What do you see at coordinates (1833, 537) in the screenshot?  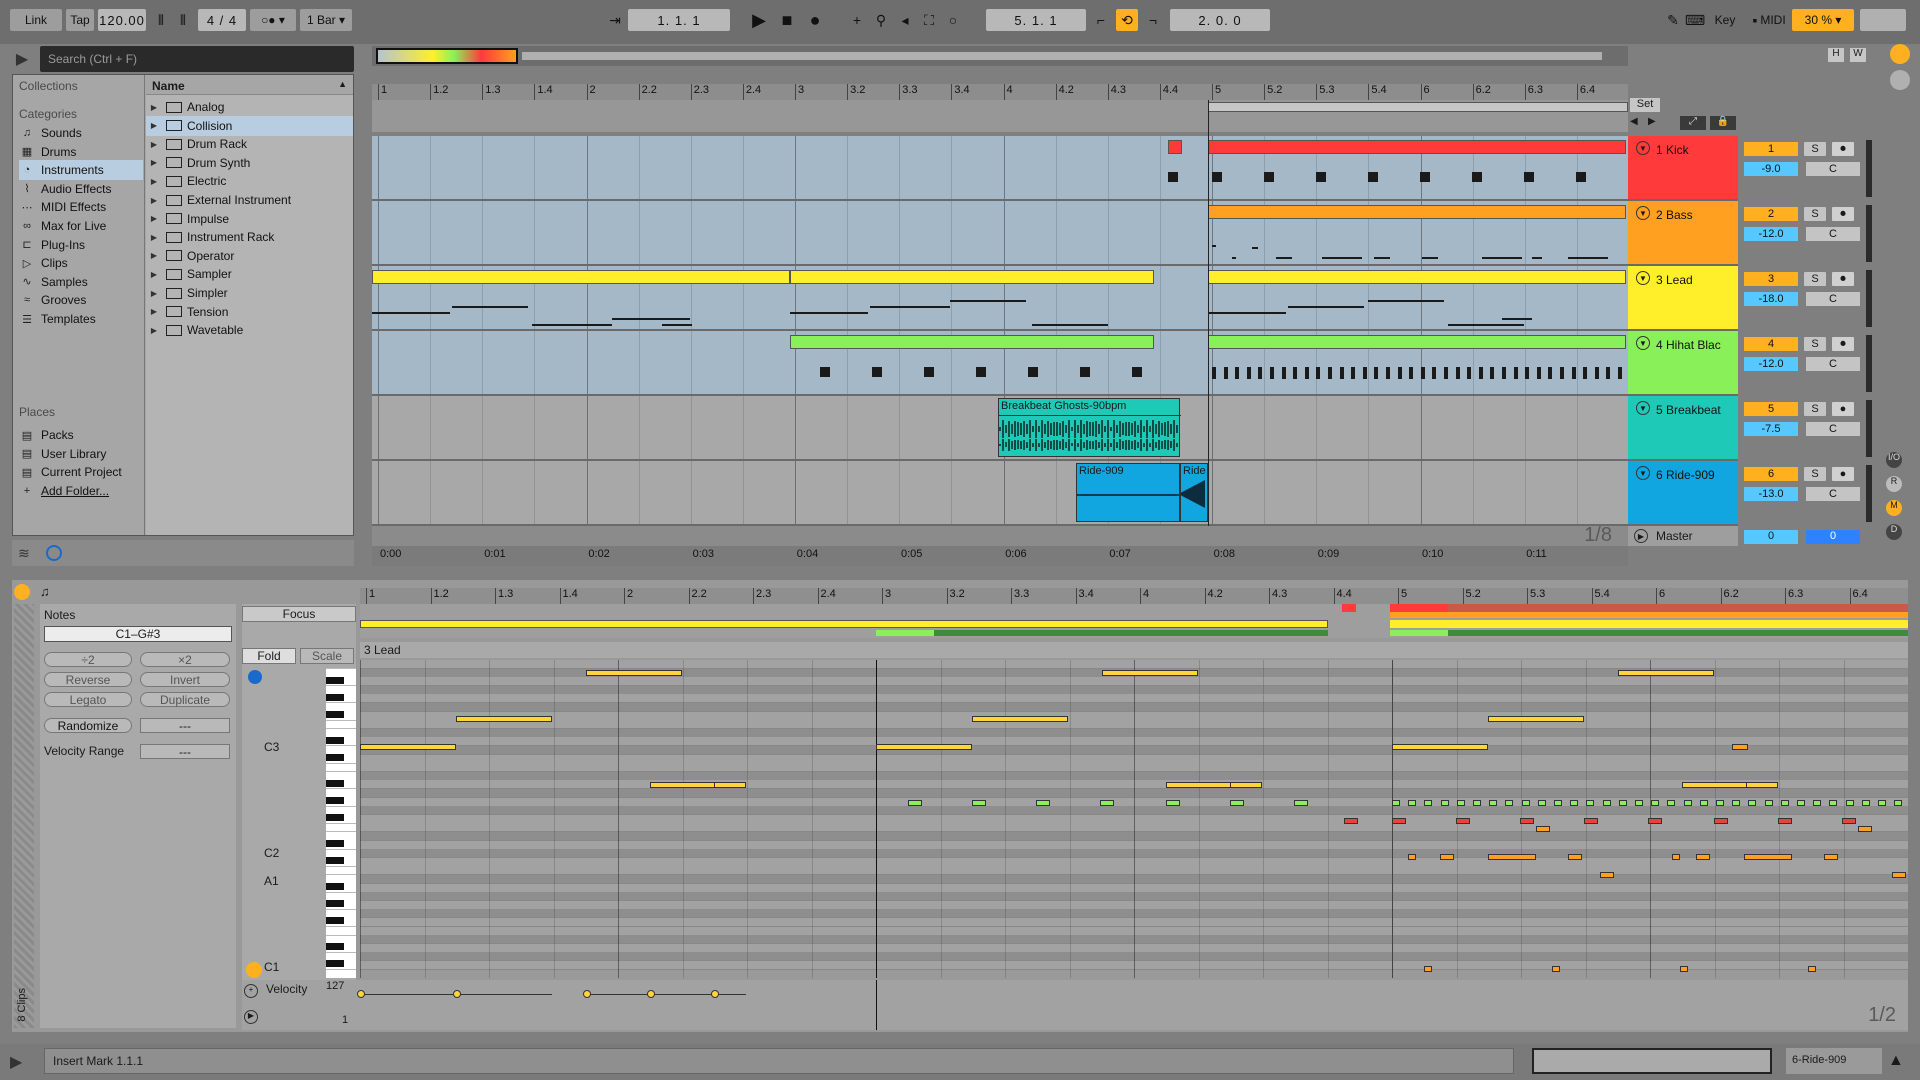 I see `master-volume: 0` at bounding box center [1833, 537].